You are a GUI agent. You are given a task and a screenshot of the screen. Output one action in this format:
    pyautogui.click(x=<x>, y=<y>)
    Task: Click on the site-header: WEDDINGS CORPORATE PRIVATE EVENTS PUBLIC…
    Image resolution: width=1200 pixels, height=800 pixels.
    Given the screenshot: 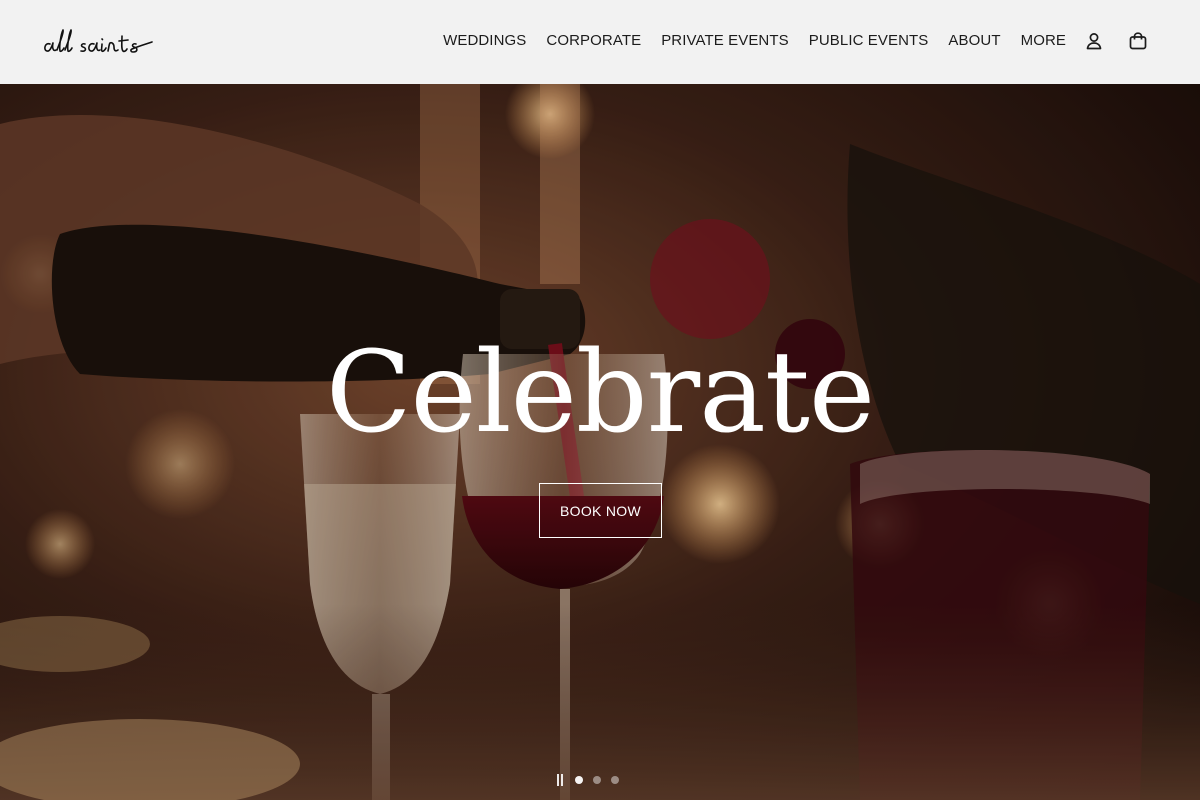 What is the action you would take?
    pyautogui.click(x=600, y=42)
    